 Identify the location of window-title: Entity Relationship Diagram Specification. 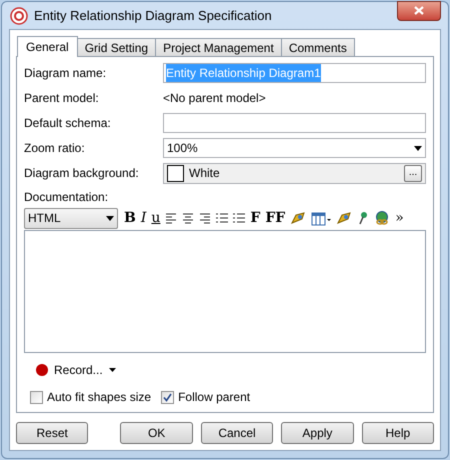
(153, 15).